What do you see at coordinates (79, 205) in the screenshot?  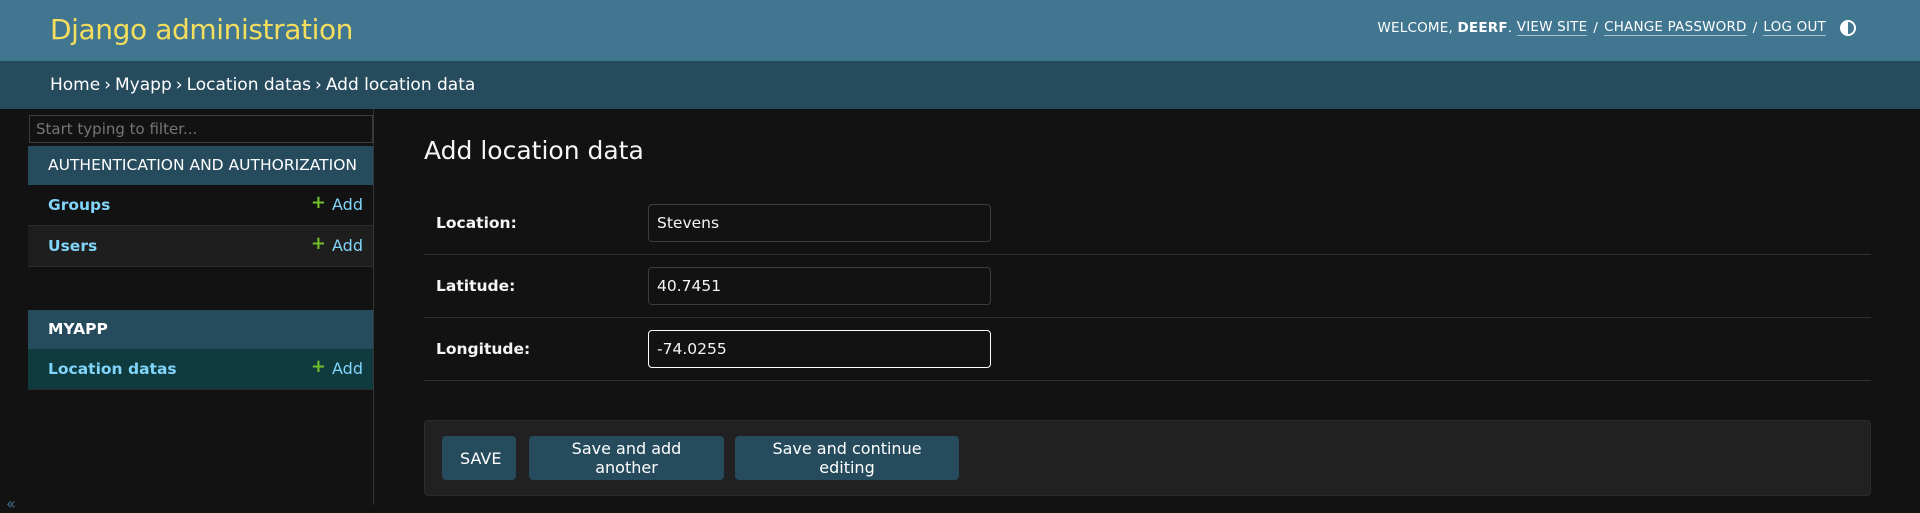 I see `model-link-groups: Groups` at bounding box center [79, 205].